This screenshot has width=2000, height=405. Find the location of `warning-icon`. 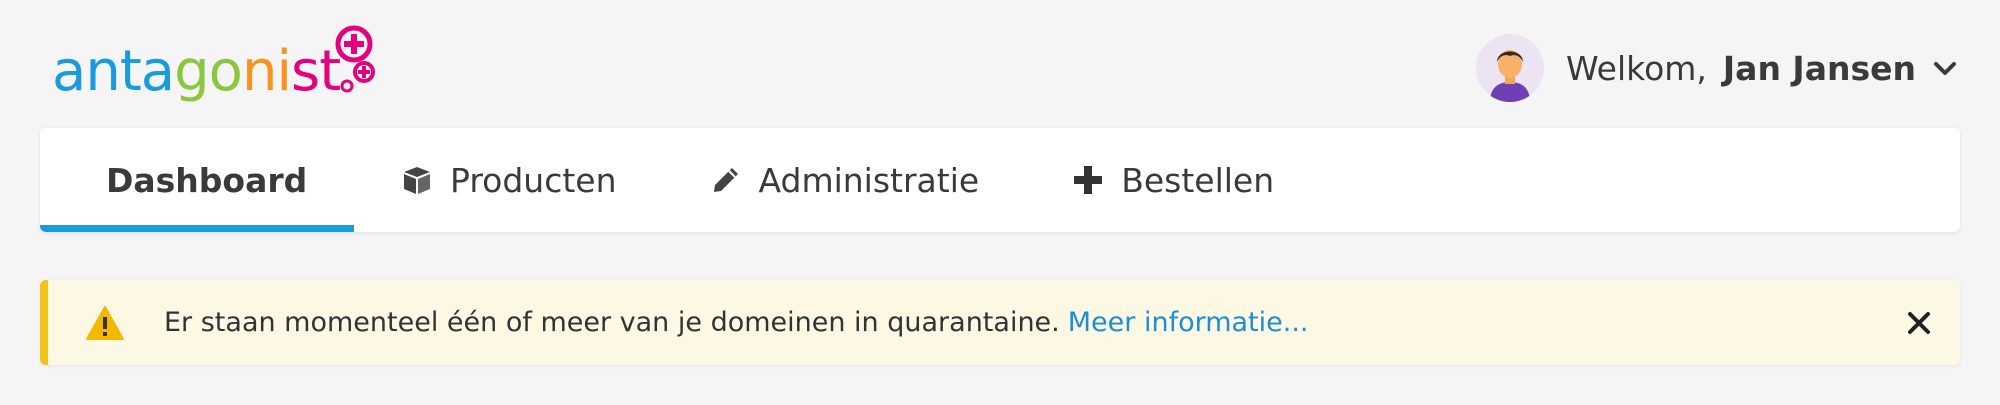

warning-icon is located at coordinates (105, 322).